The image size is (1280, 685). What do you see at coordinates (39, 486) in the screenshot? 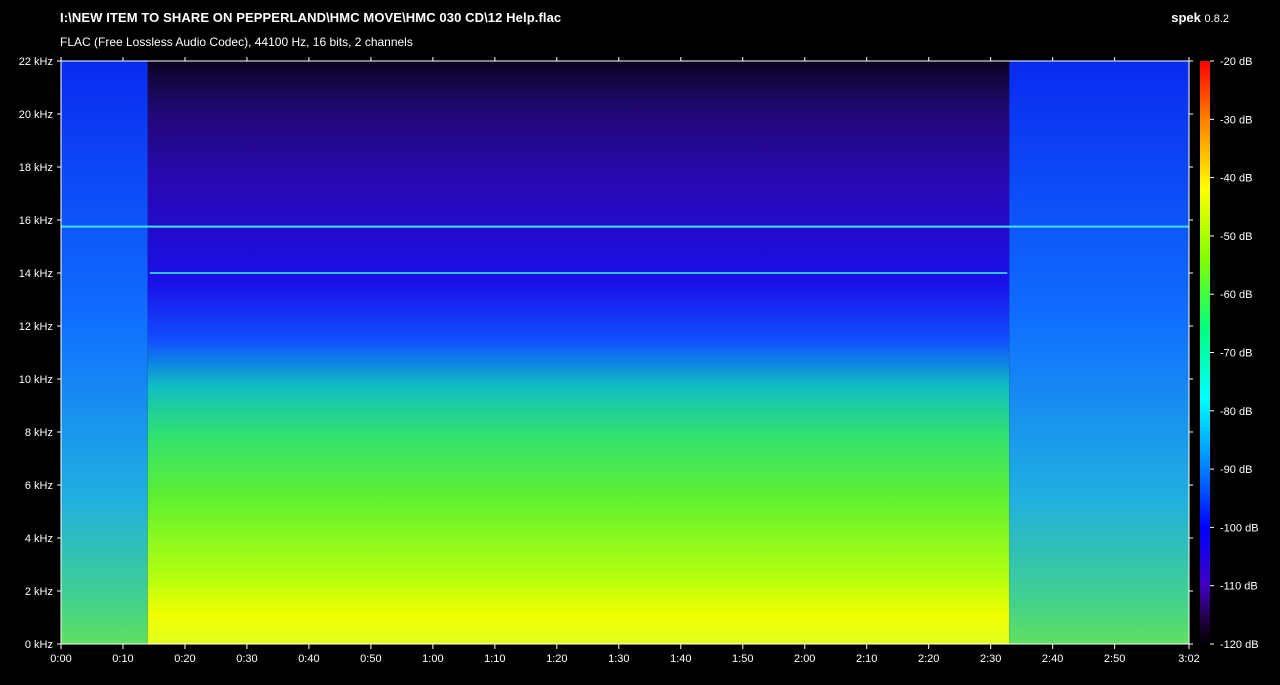
I see `y-tick-label: 6 kHz` at bounding box center [39, 486].